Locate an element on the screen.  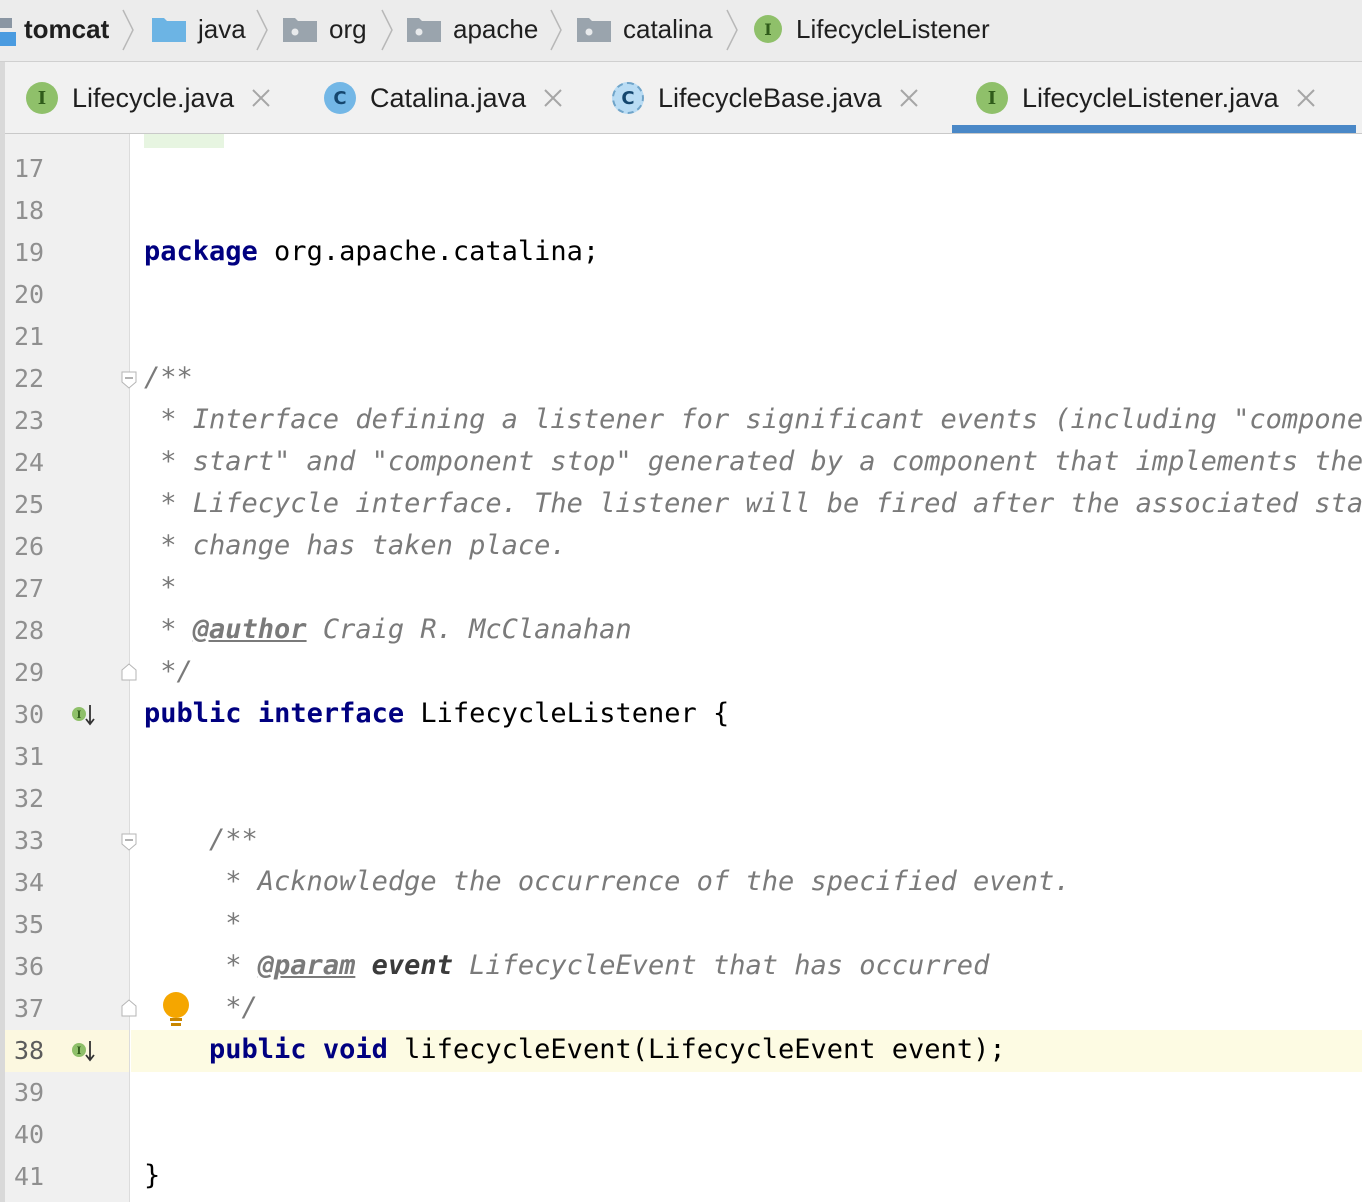
line-number: 18 is located at coordinates (29, 210).